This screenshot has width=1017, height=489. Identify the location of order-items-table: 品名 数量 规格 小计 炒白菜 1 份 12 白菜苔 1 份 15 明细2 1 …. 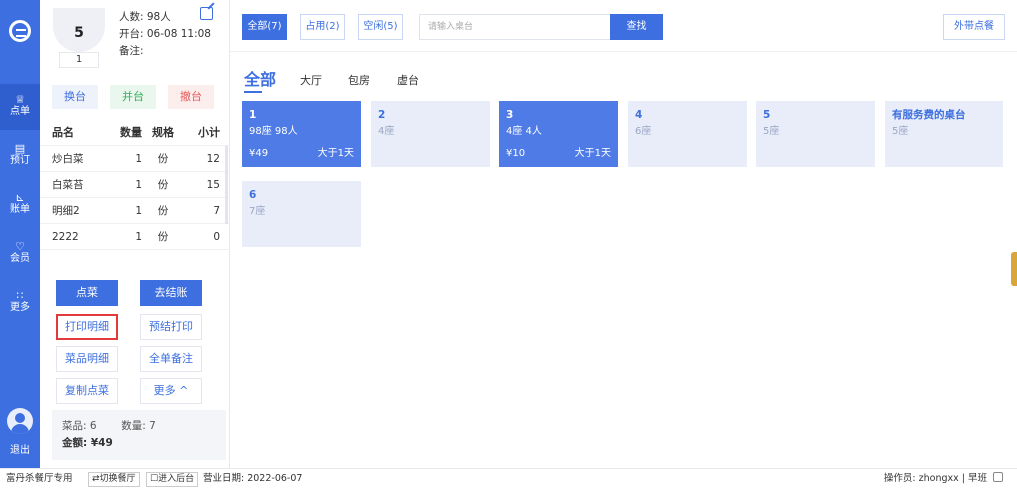
(135, 184).